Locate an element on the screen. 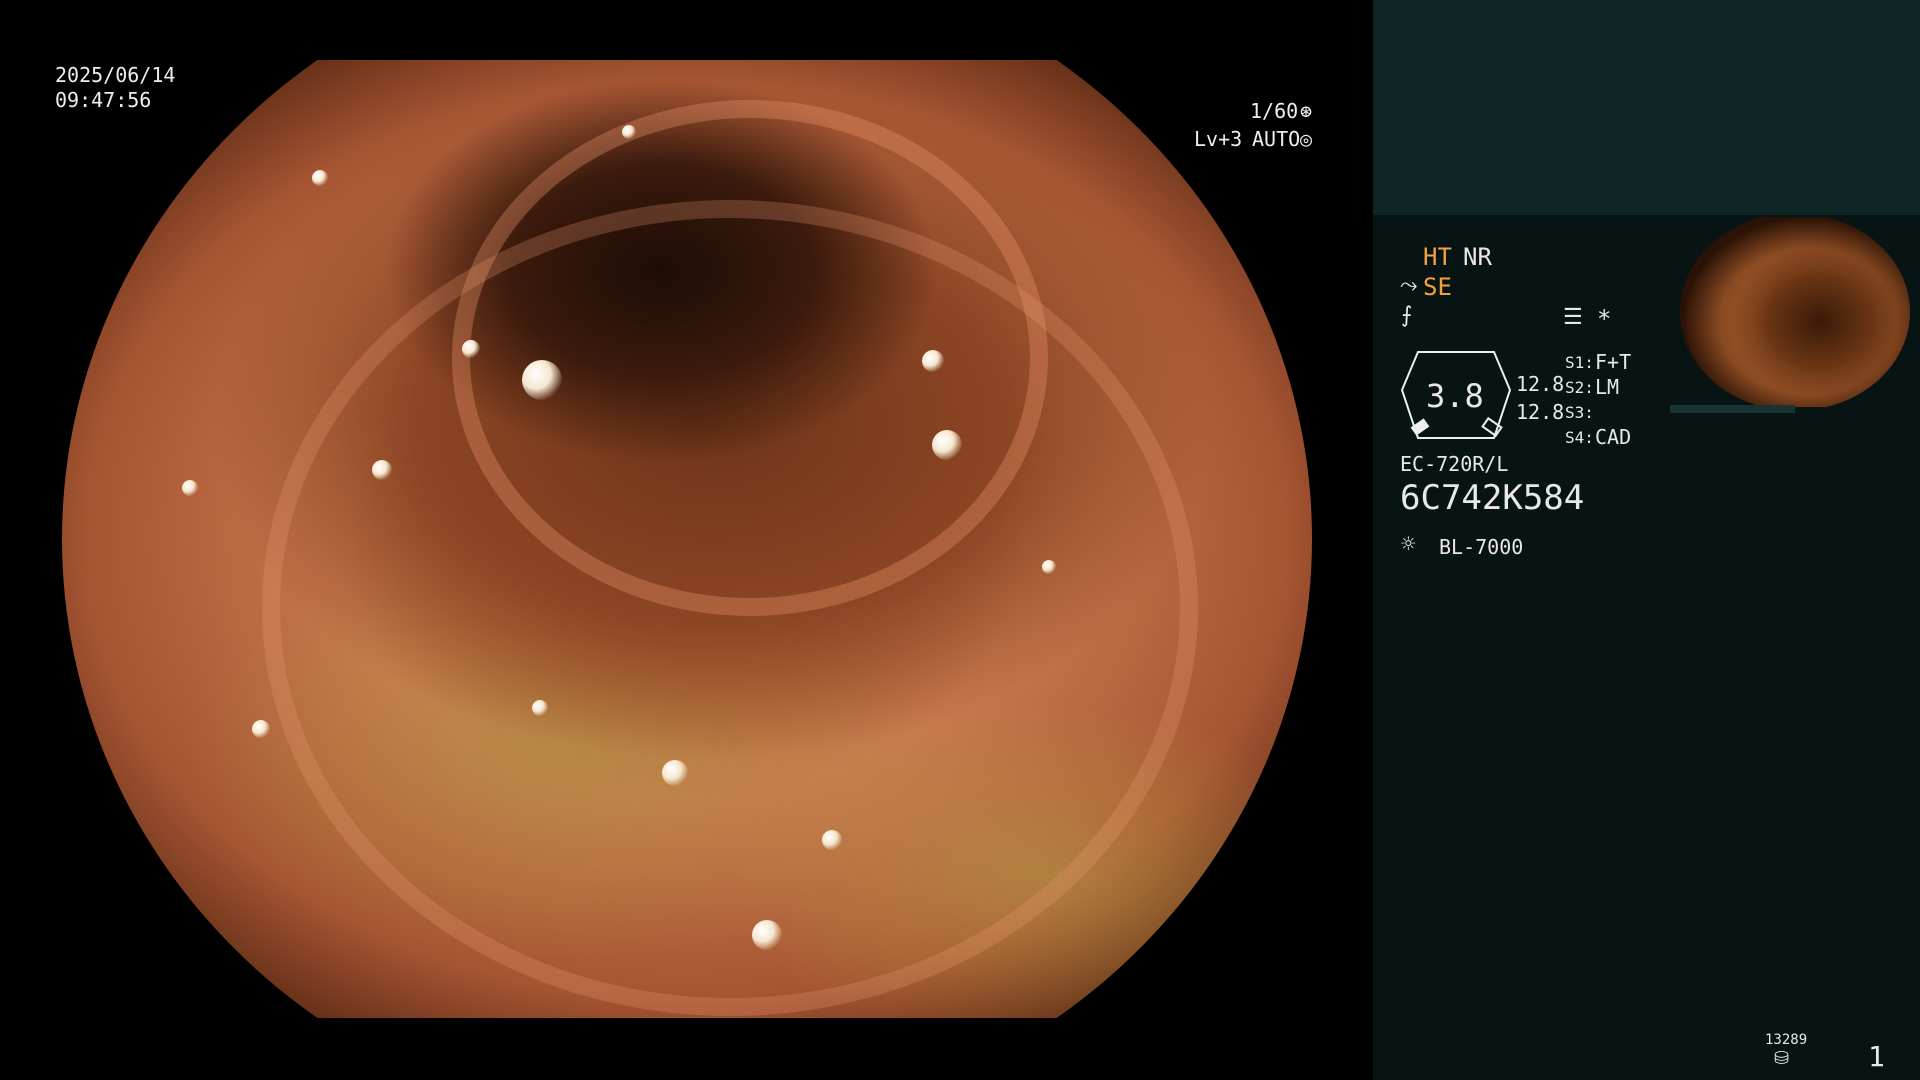 The height and width of the screenshot is (1080, 1920). time-label: 09:47:56 is located at coordinates (103, 100).